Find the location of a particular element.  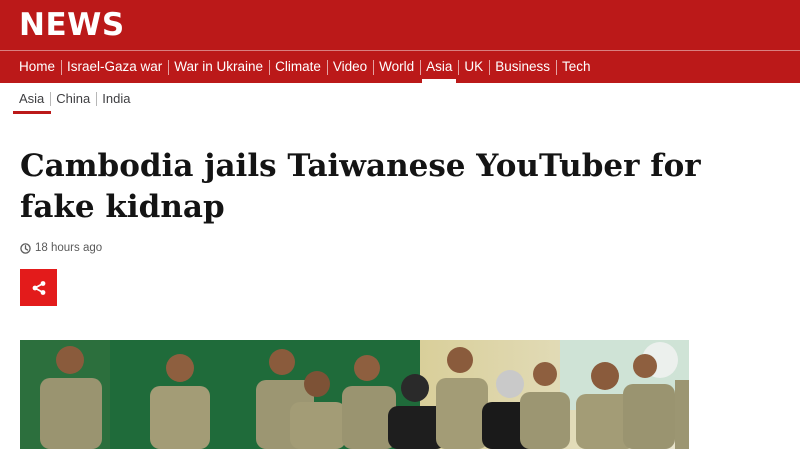

nav-item-climate: Climate is located at coordinates (298, 67).